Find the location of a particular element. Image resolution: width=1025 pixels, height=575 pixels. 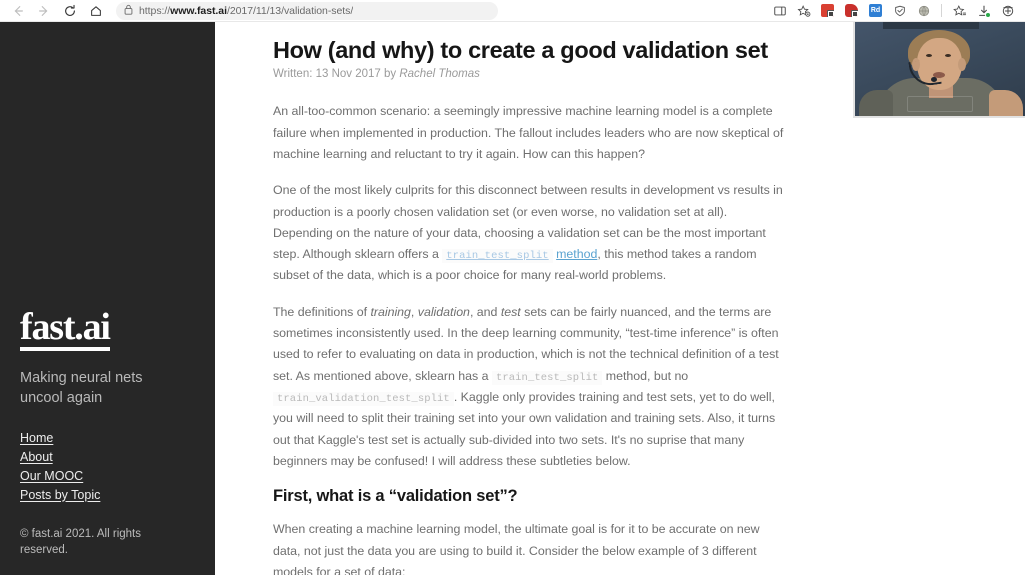

forward-button is located at coordinates (44, 11).